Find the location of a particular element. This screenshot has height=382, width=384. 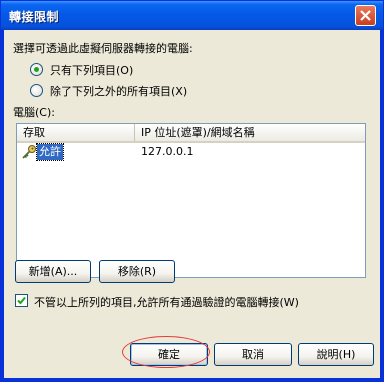

row-access-cell: 允許 is located at coordinates (50, 152).